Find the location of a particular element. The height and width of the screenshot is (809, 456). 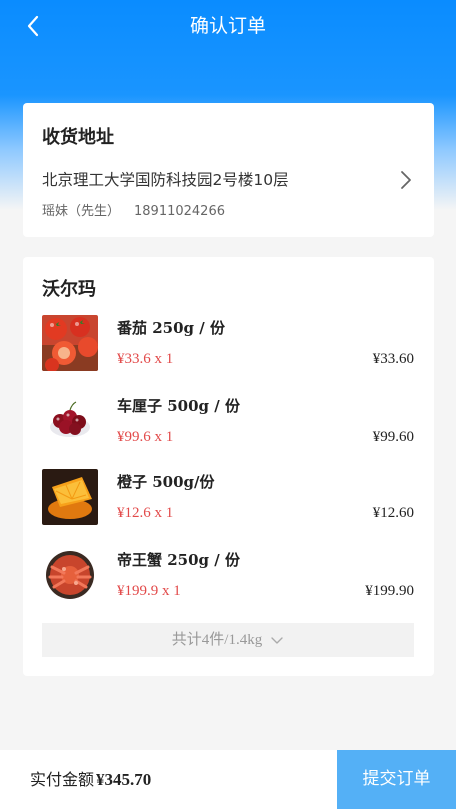

item-total-price: ¥199.90 is located at coordinates (389, 591).